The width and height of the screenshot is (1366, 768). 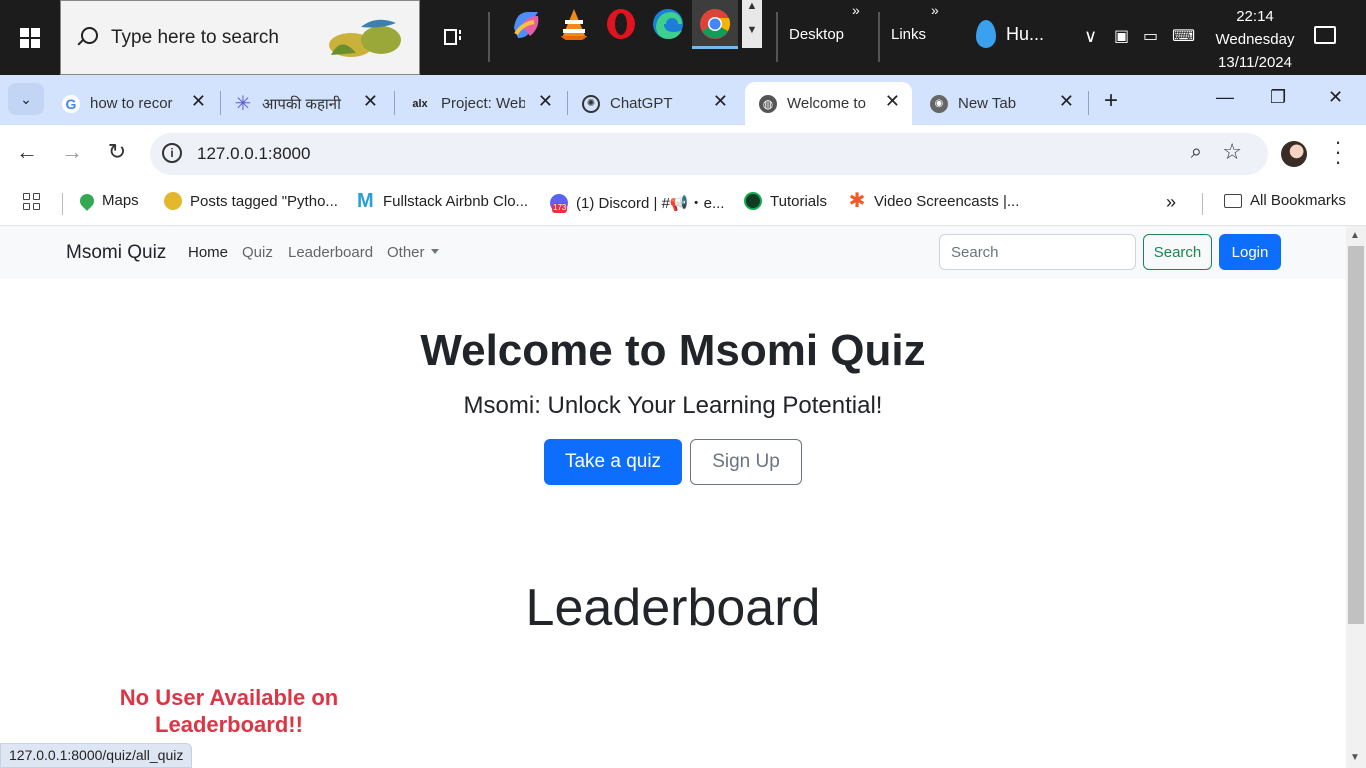 What do you see at coordinates (908, 34) in the screenshot?
I see `links-toolbar: Links` at bounding box center [908, 34].